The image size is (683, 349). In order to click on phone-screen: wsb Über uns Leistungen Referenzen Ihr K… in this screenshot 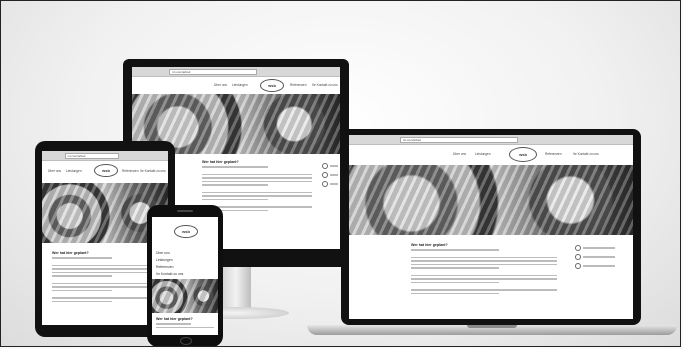, I will do `click(185, 276)`.